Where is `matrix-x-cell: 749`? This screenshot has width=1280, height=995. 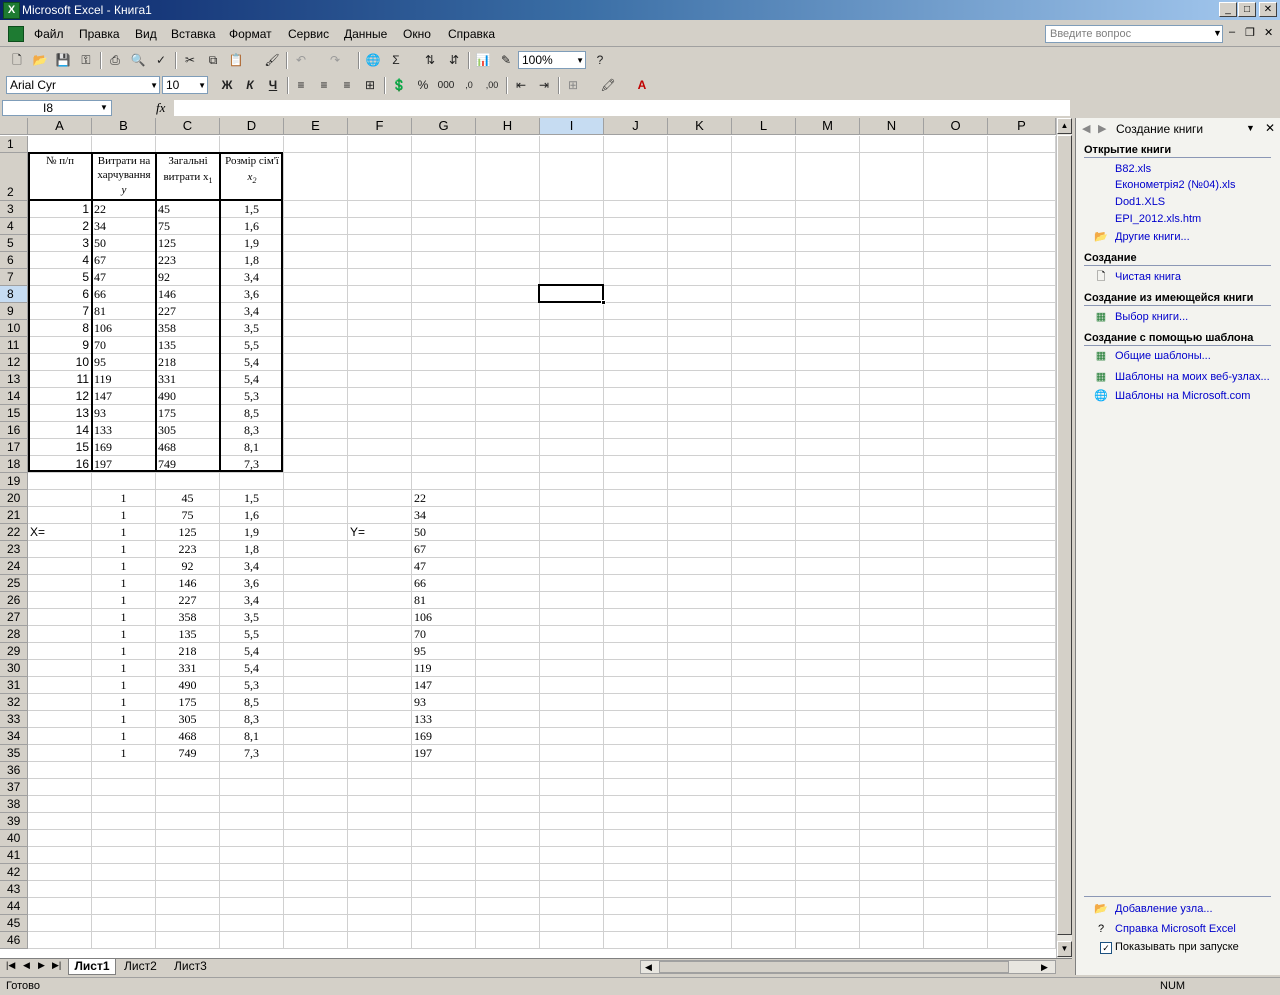 matrix-x-cell: 749 is located at coordinates (187, 753).